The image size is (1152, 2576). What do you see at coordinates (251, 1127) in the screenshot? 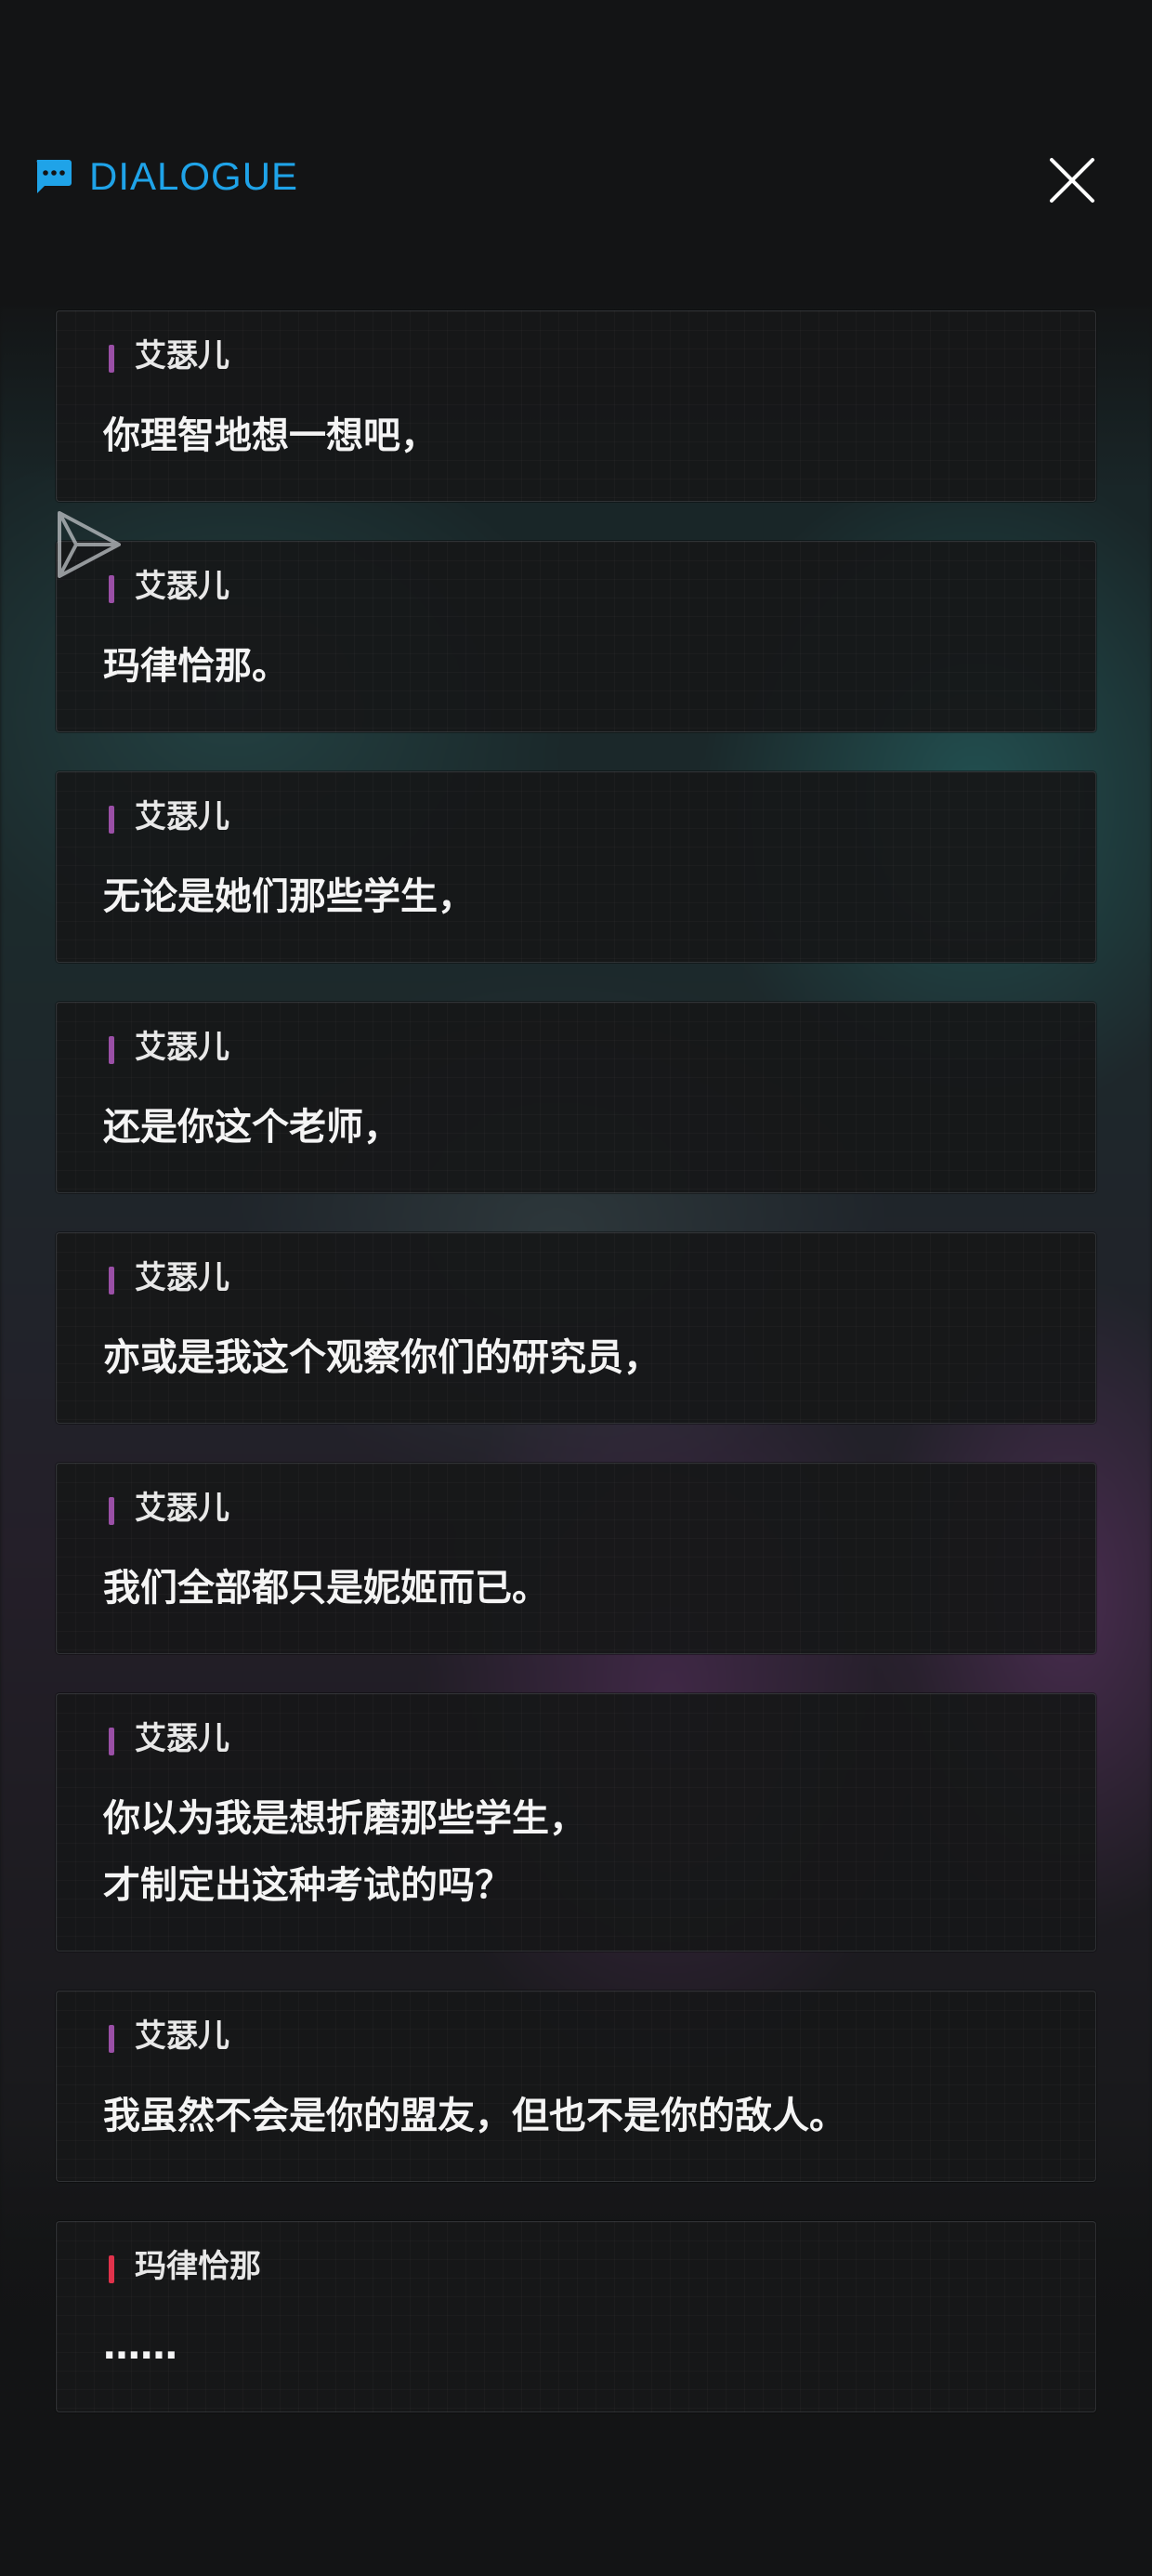
I see `dialogue-text: 还是你这个老师，` at bounding box center [251, 1127].